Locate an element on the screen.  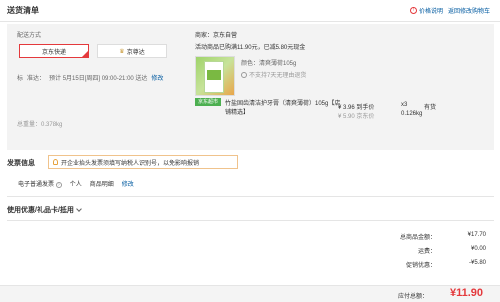
product-image is located at coordinates (215, 76).